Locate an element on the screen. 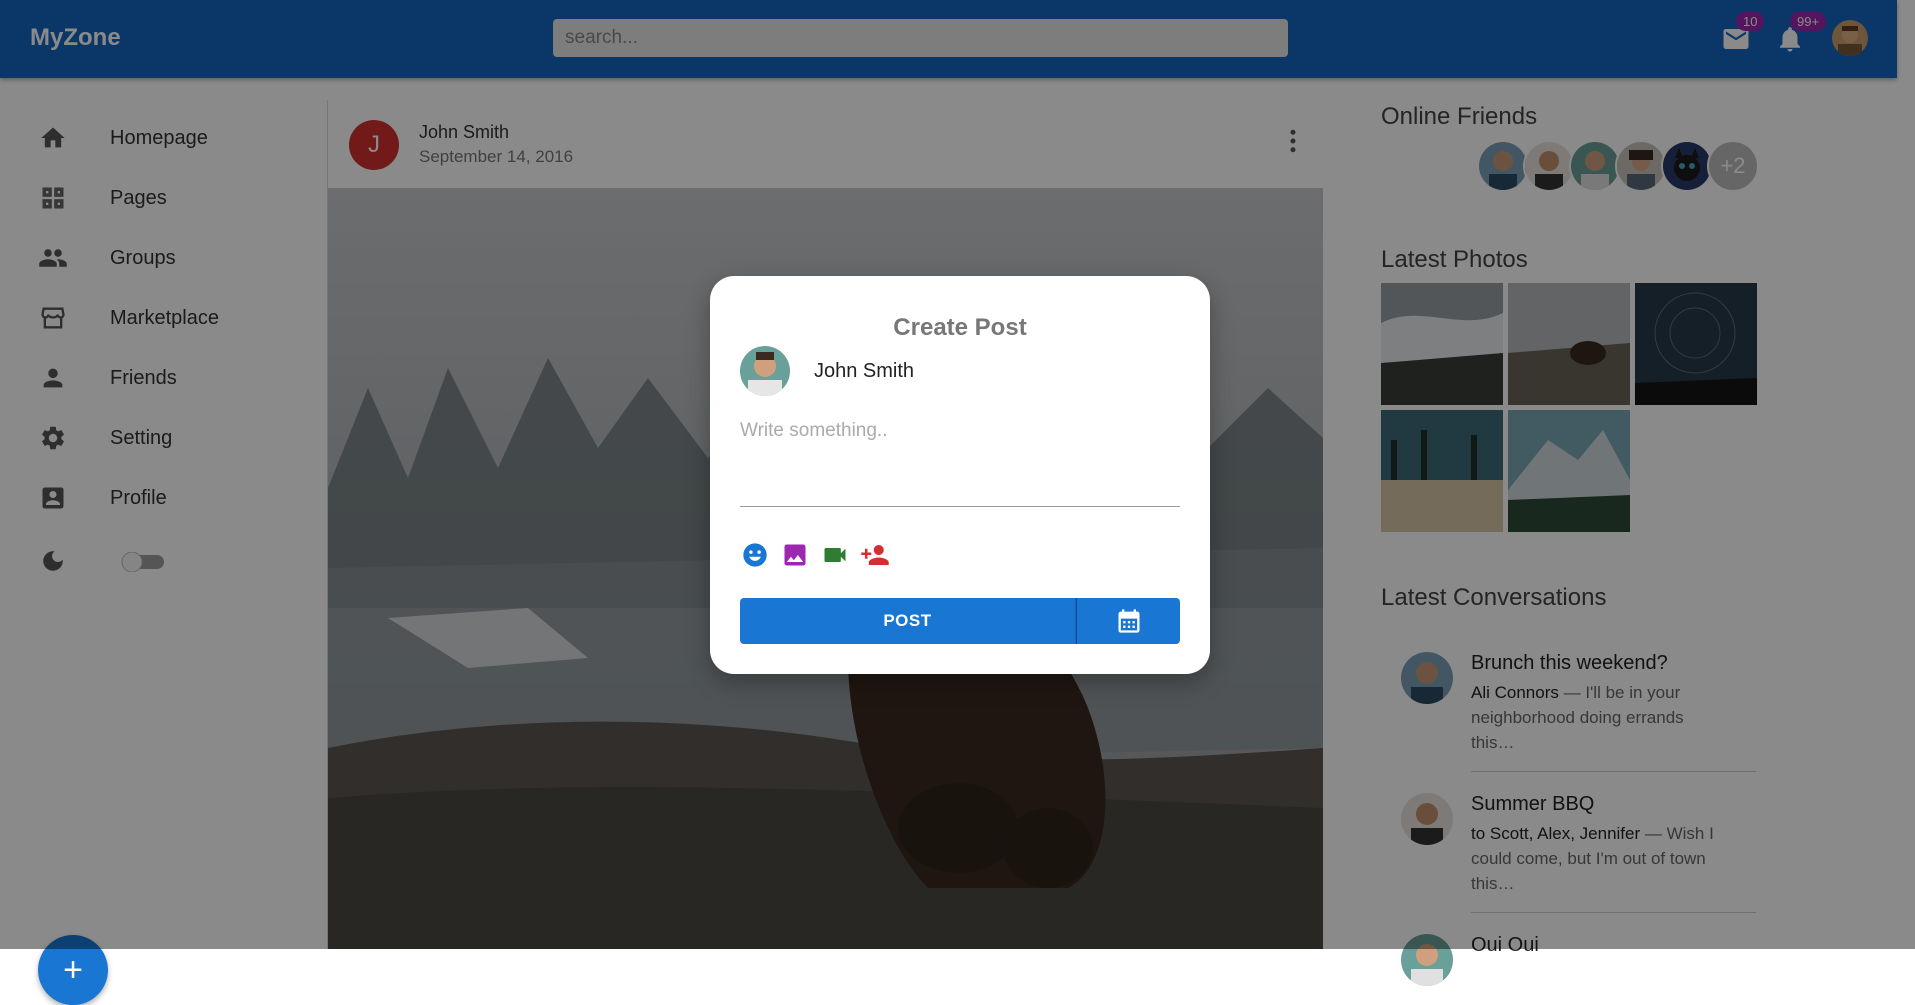  video-icon is located at coordinates (835, 555).